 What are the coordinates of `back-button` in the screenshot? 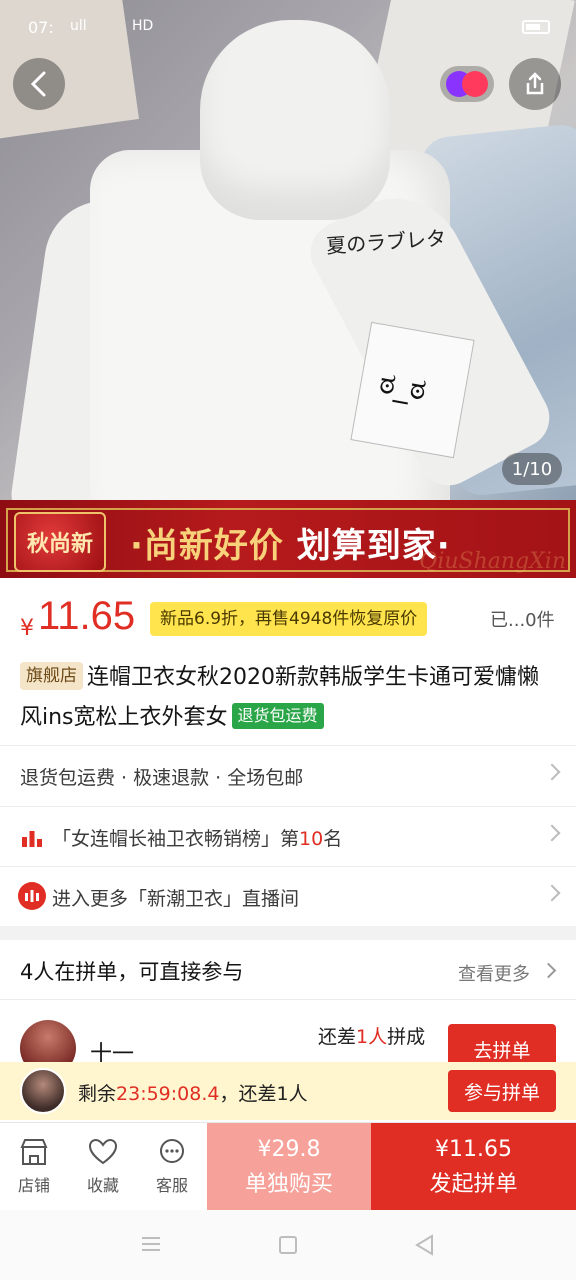 It's located at (39, 84).